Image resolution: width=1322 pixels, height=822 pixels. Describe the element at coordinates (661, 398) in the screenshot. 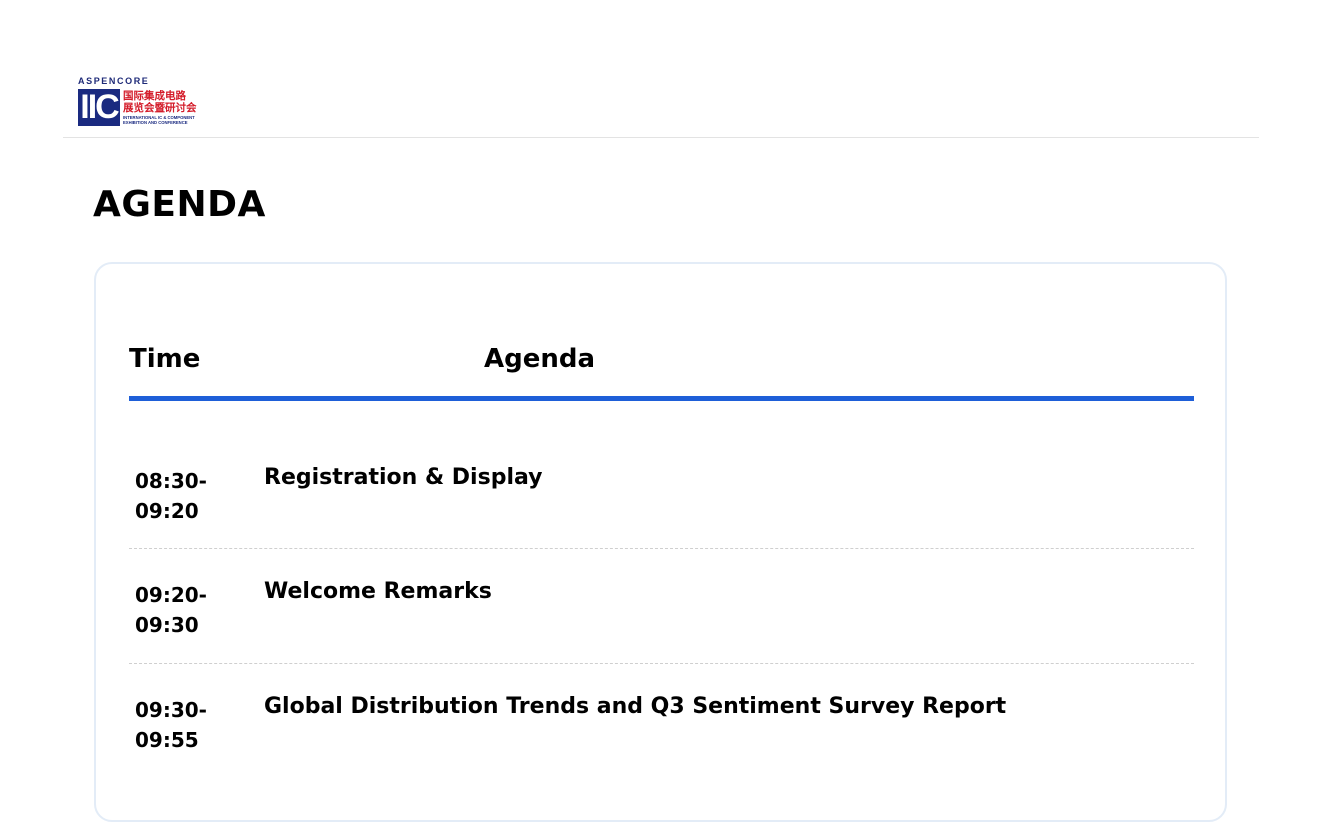

I see `header-rule` at that location.